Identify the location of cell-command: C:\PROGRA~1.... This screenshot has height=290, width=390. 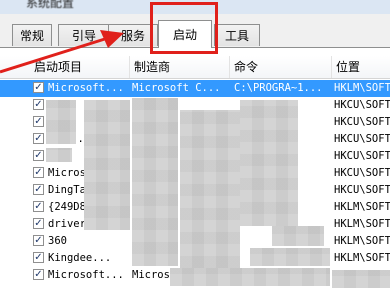
(278, 88).